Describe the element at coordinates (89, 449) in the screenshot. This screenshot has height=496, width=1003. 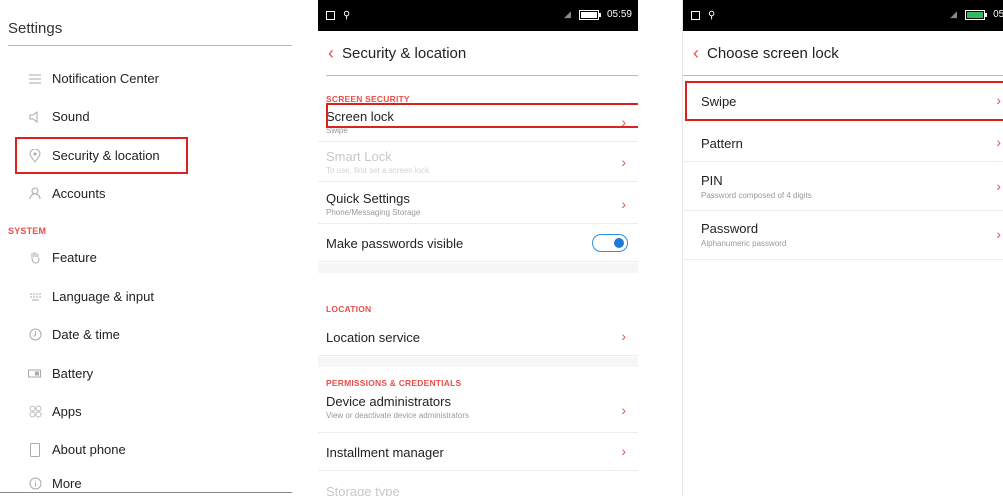
I see `settings-item-label: About phone` at that location.